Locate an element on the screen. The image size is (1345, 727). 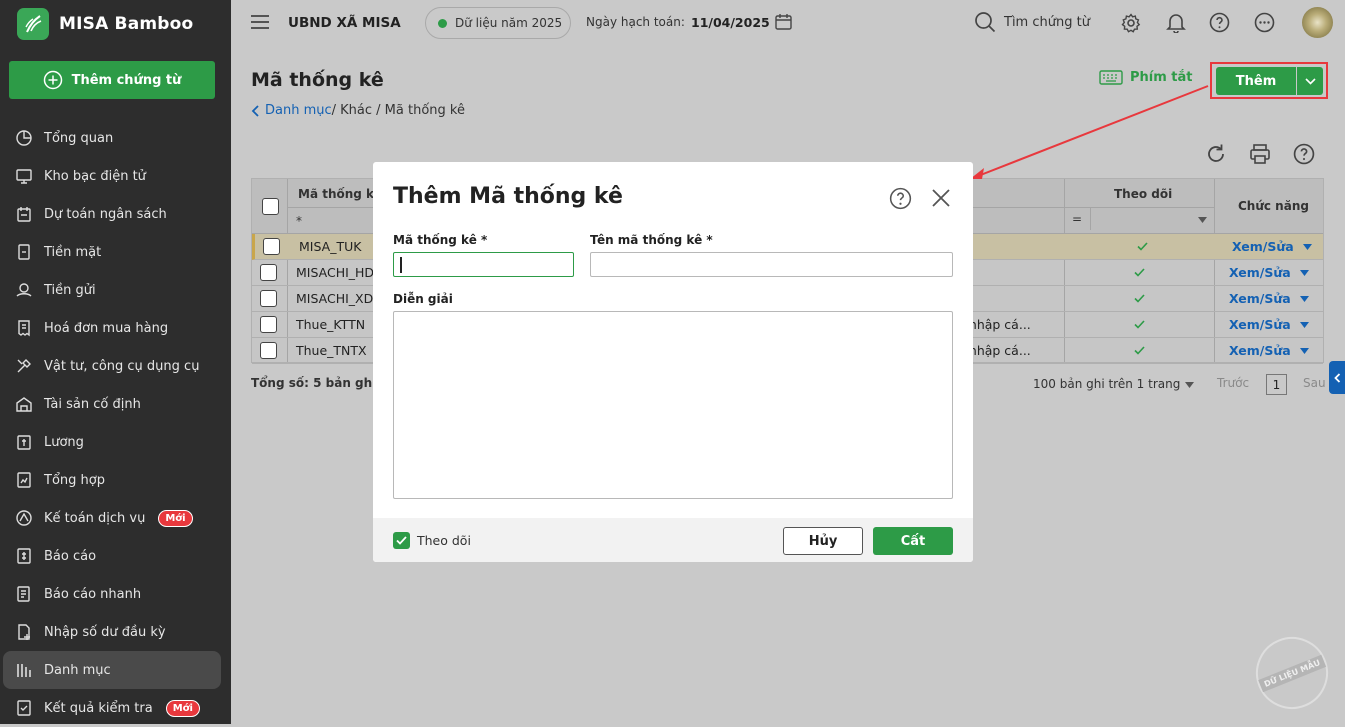
add-document-button: Thêm chứng từ is located at coordinates (112, 80).